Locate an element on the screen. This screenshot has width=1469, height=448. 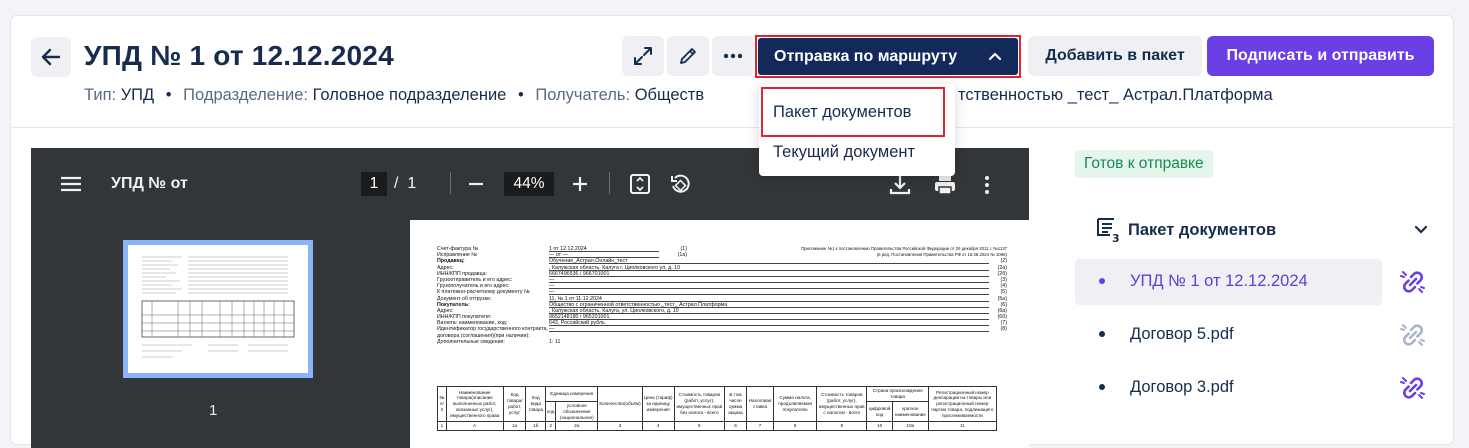
document-name: Договор 5.pdf is located at coordinates (1182, 334).